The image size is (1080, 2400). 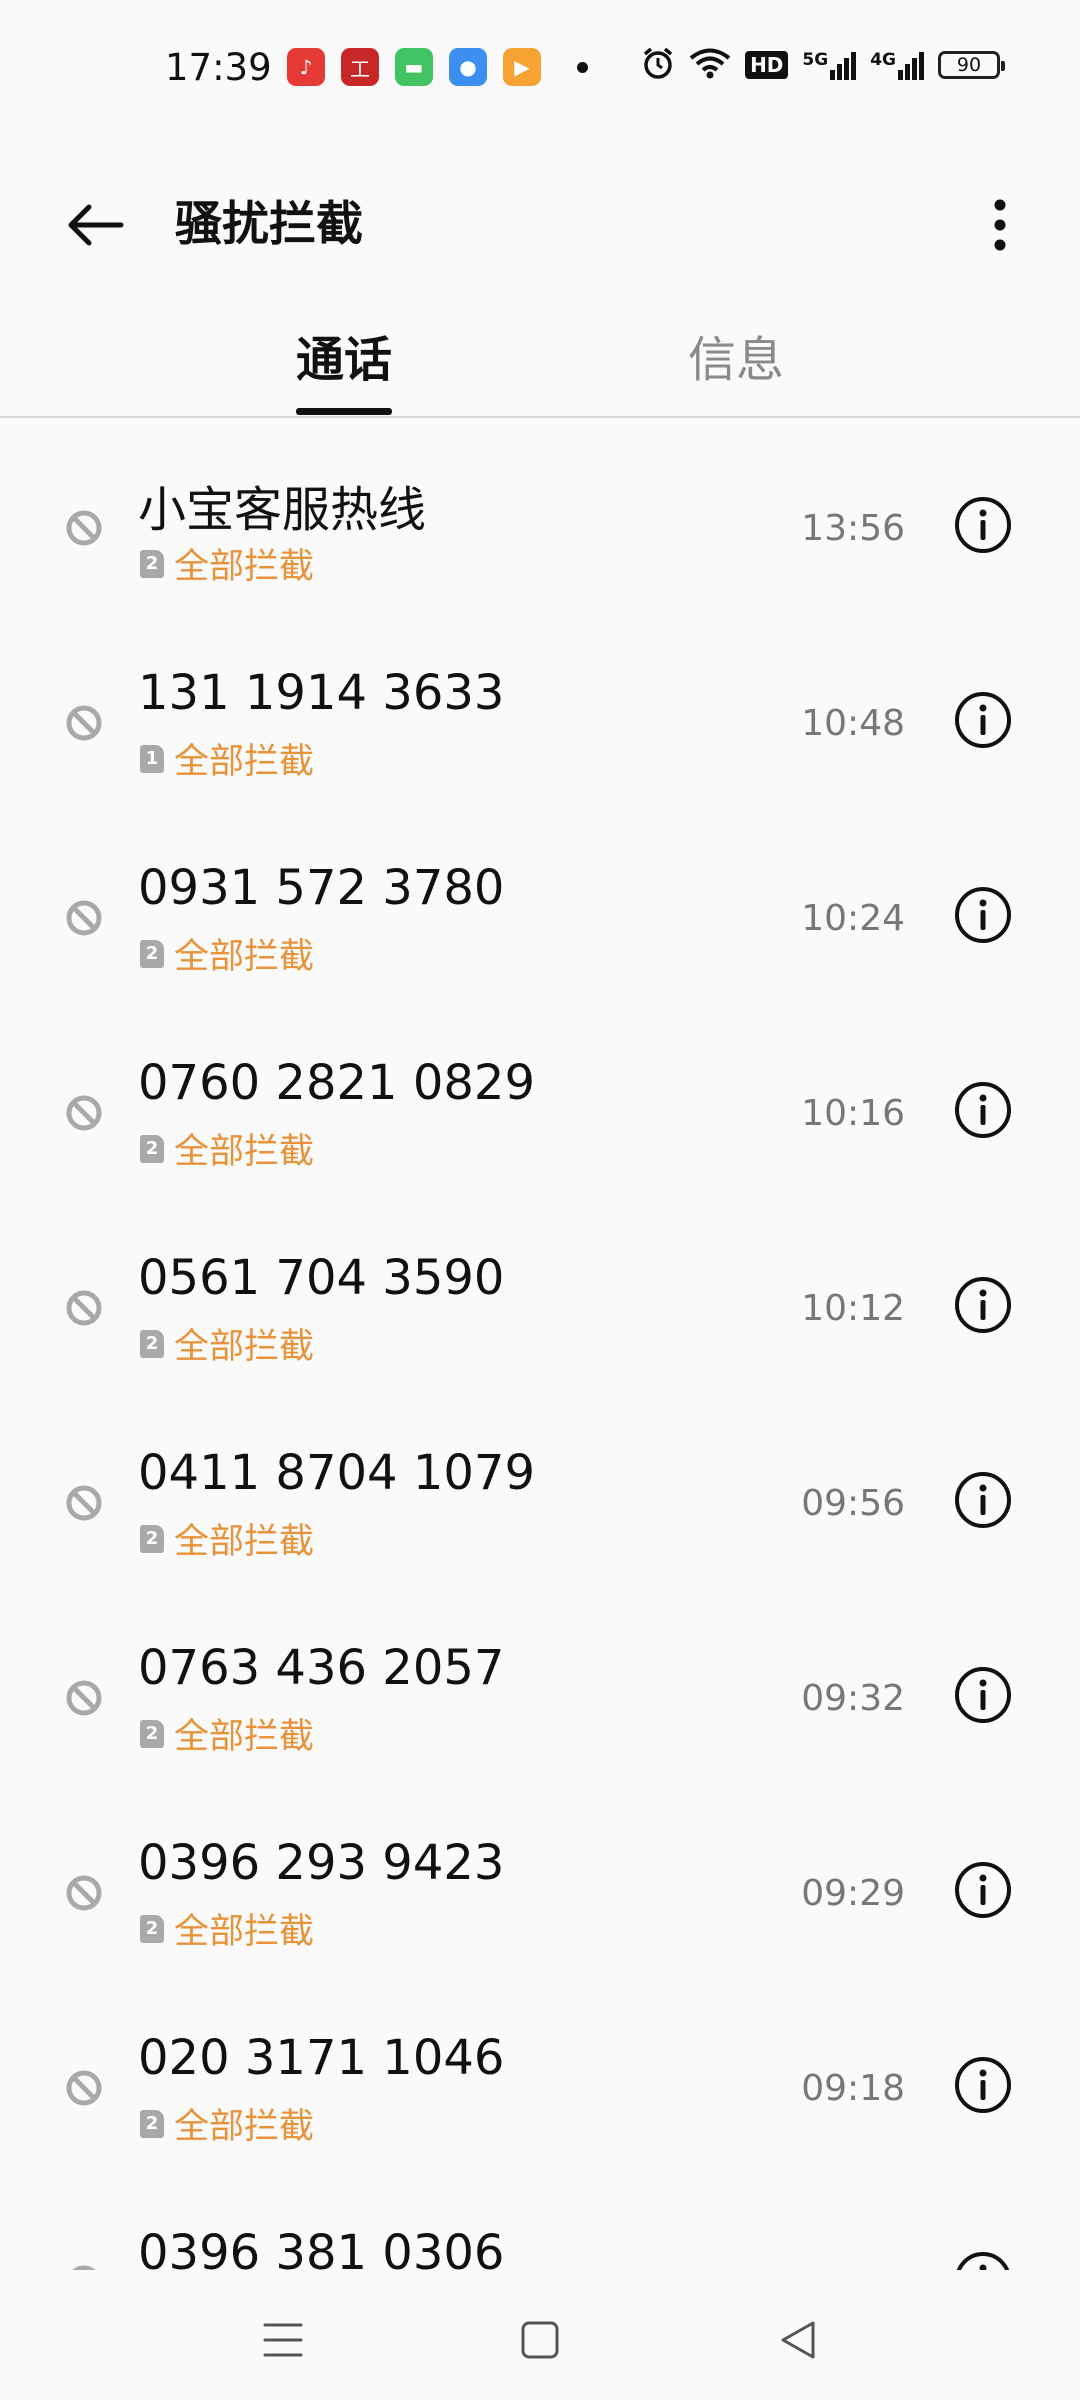 What do you see at coordinates (767, 65) in the screenshot?
I see `hd-indicator: HD` at bounding box center [767, 65].